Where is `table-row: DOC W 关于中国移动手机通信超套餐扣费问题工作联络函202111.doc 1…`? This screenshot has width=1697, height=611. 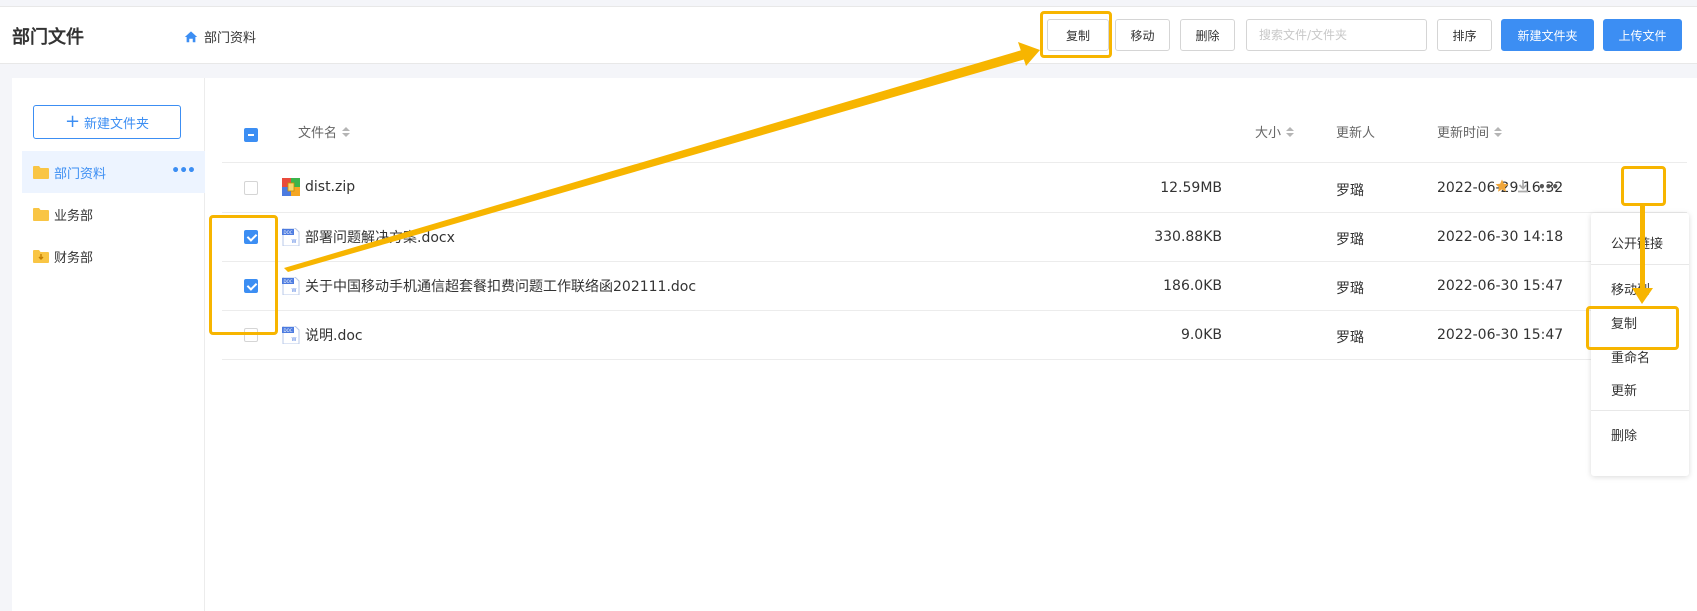 table-row: DOC W 关于中国移动手机通信超套餐扣费问题工作联络函202111.doc 1… is located at coordinates (954, 286).